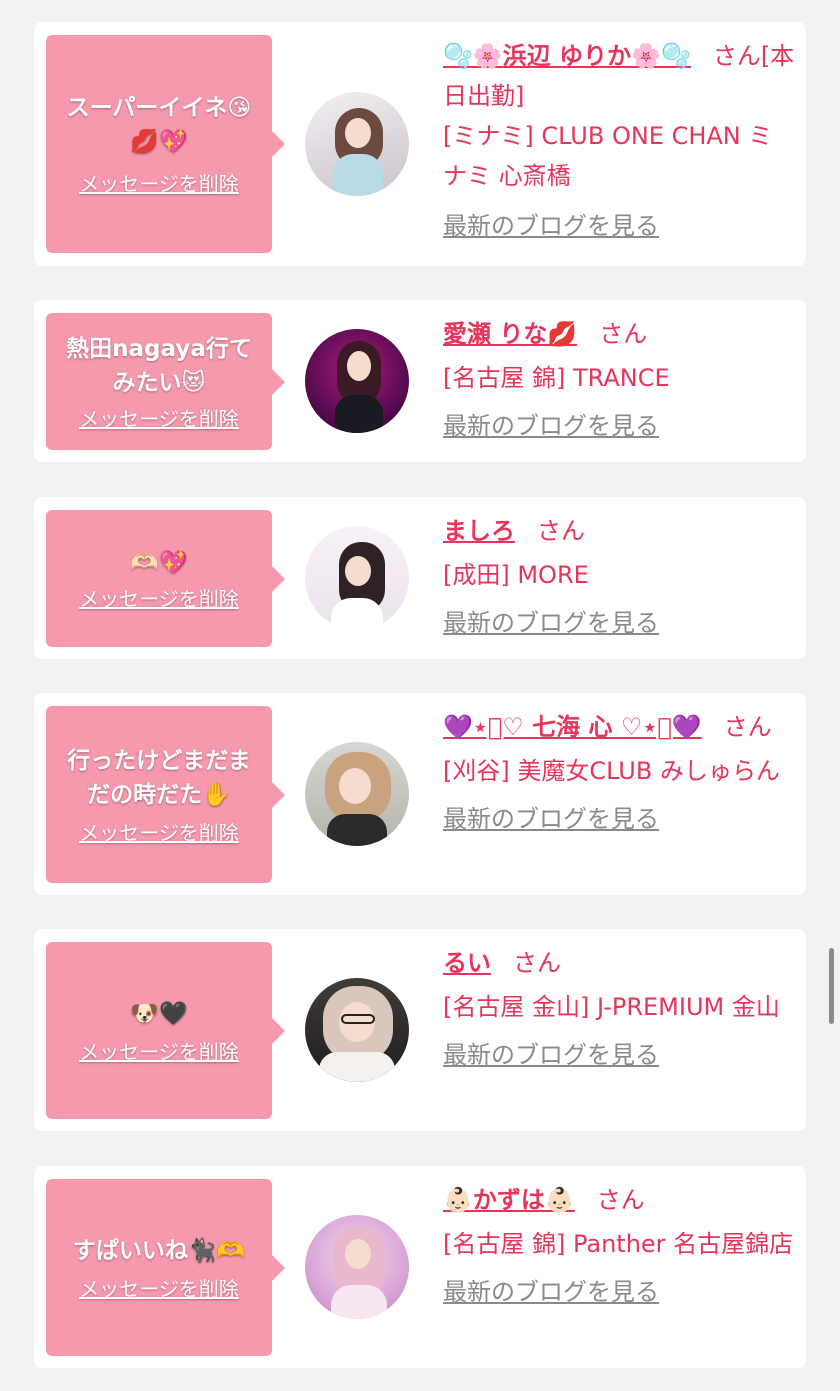 The image size is (840, 1391). I want to click on cast-info: ましろ さん [成田] MORE 最新のブログを見る, so click(619, 577).